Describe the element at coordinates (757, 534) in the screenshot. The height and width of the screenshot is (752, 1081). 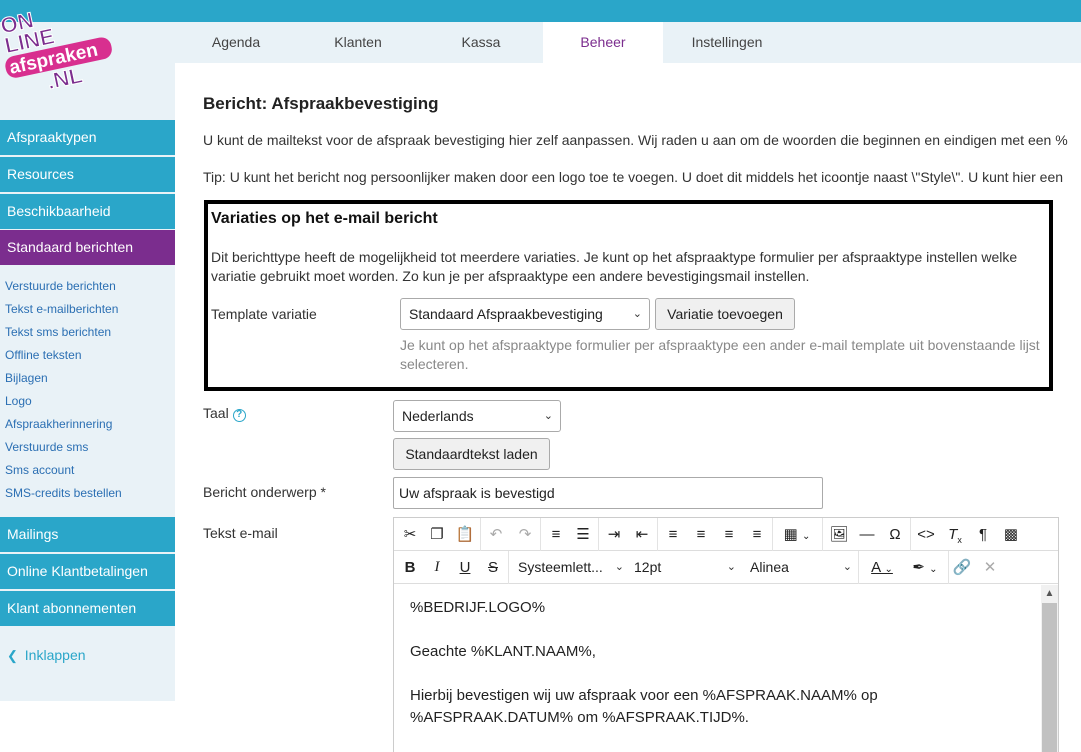
I see `align-justify-icon: ≡` at that location.